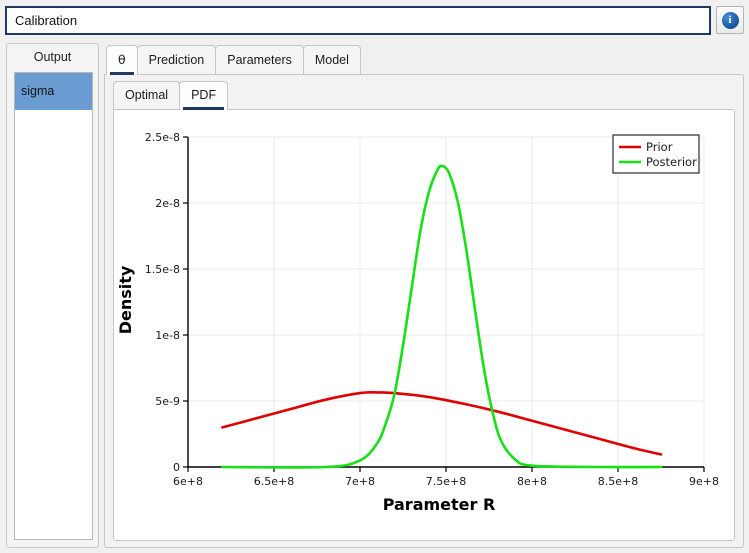  I want to click on x-tick-label: 7.5e+8, so click(446, 481).